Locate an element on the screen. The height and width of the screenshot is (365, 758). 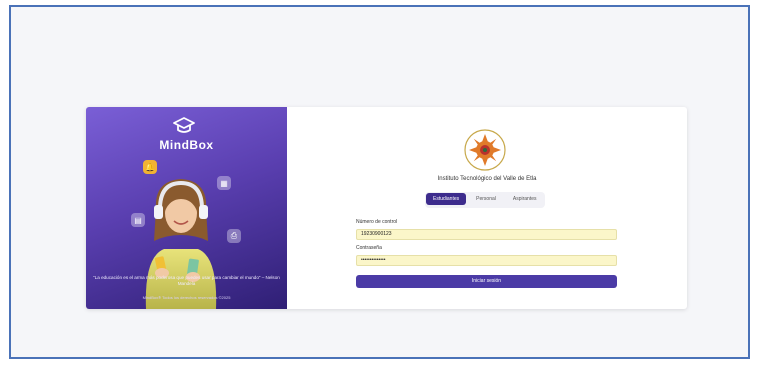
brand-name: MindBox is located at coordinates (186, 145).